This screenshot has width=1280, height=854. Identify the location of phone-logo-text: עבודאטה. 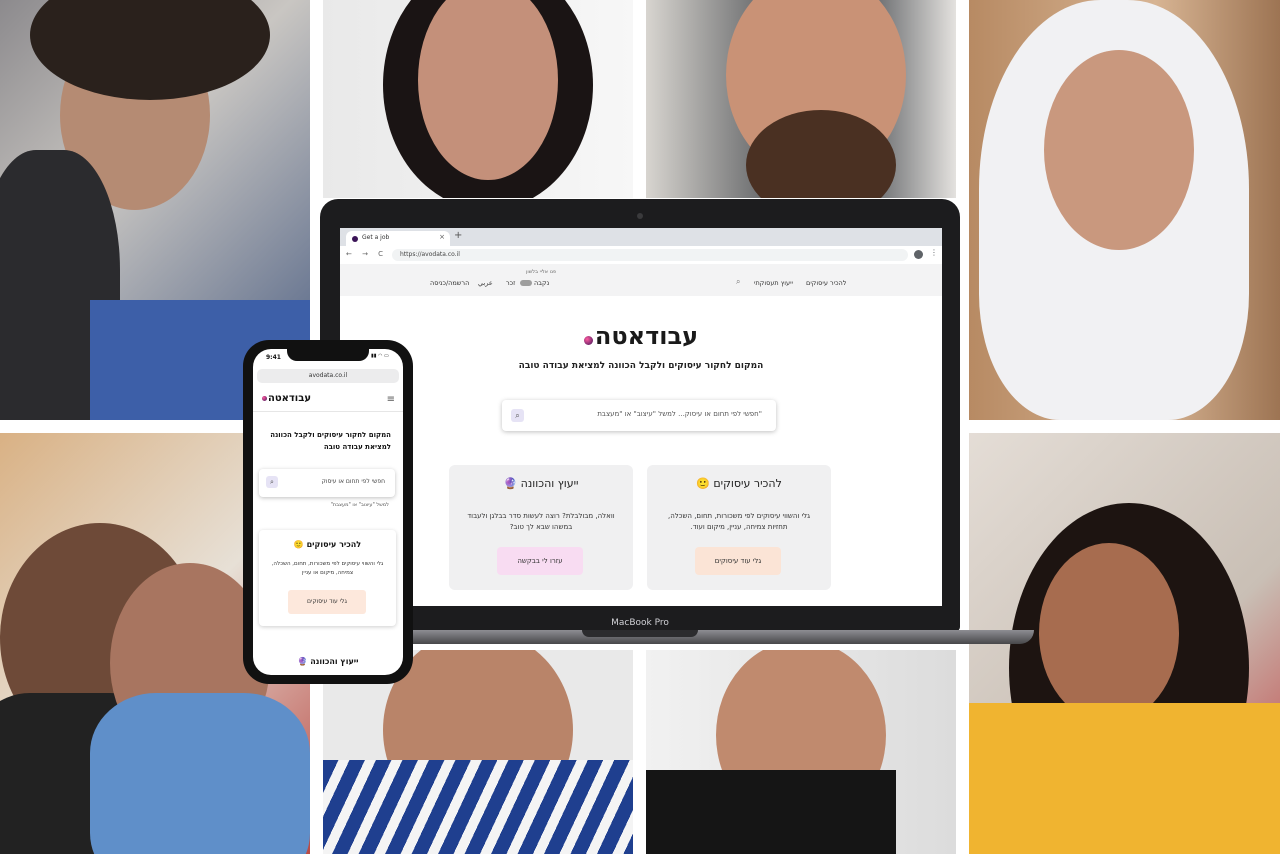
(289, 398).